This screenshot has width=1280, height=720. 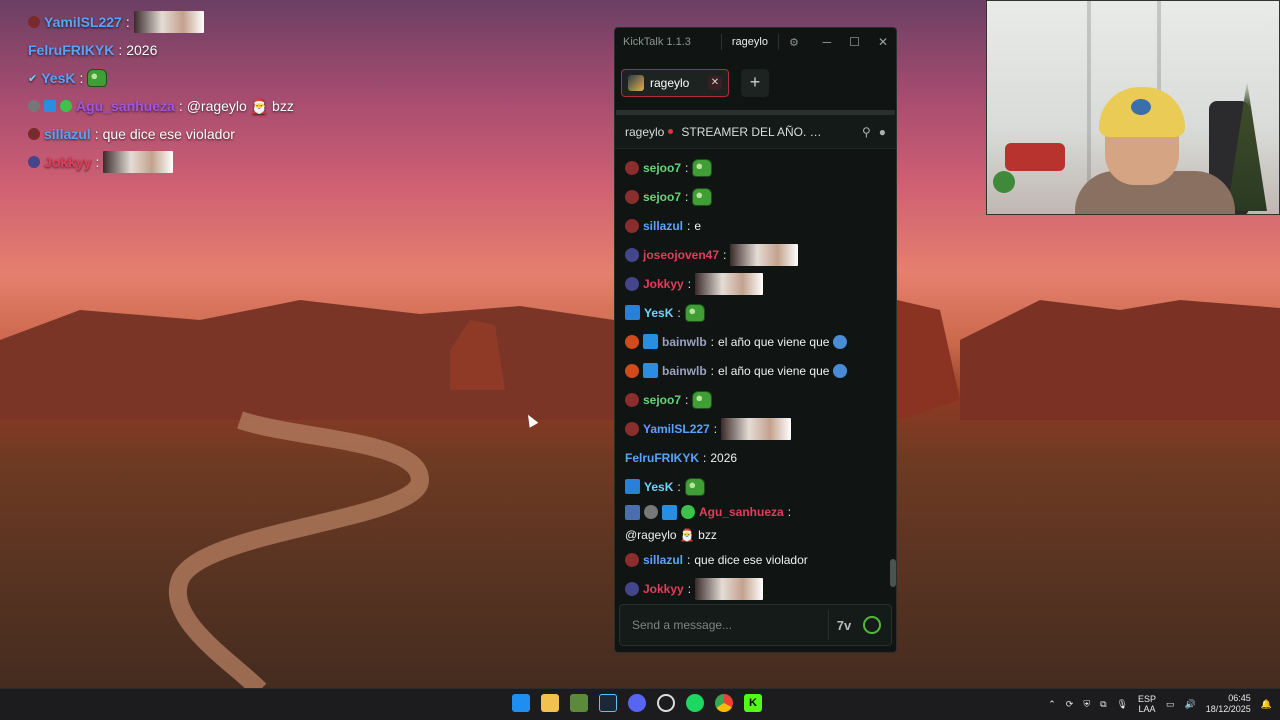 What do you see at coordinates (755, 132) in the screenshot?
I see `channel-header: rageylo STREAMER DEL AÑO. G... ⚲ ●` at bounding box center [755, 132].